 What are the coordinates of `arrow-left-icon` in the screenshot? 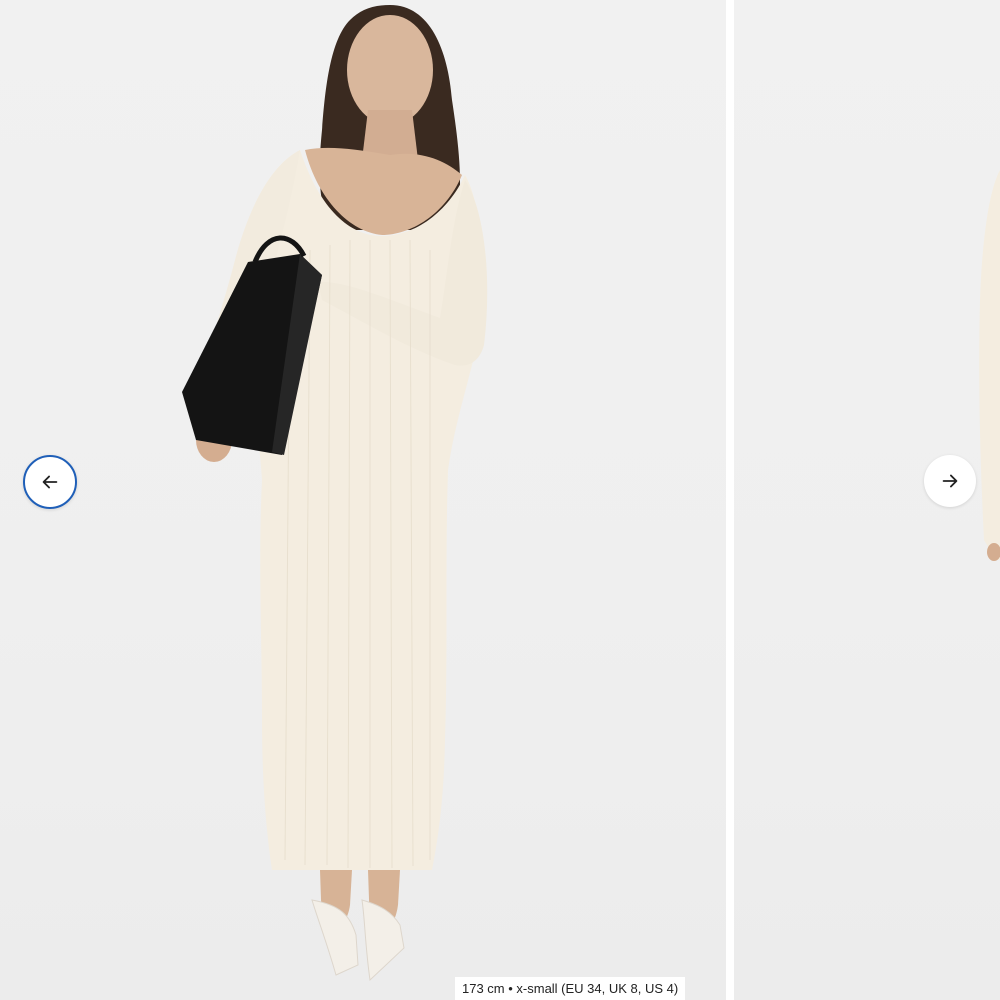 It's located at (50, 482).